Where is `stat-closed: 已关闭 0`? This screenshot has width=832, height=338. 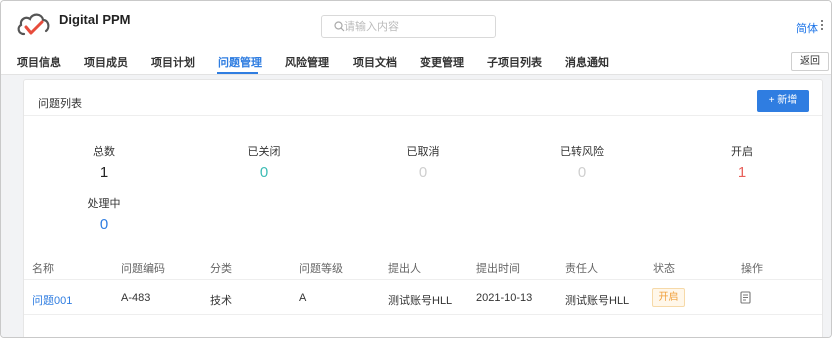 stat-closed: 已关闭 0 is located at coordinates (264, 162).